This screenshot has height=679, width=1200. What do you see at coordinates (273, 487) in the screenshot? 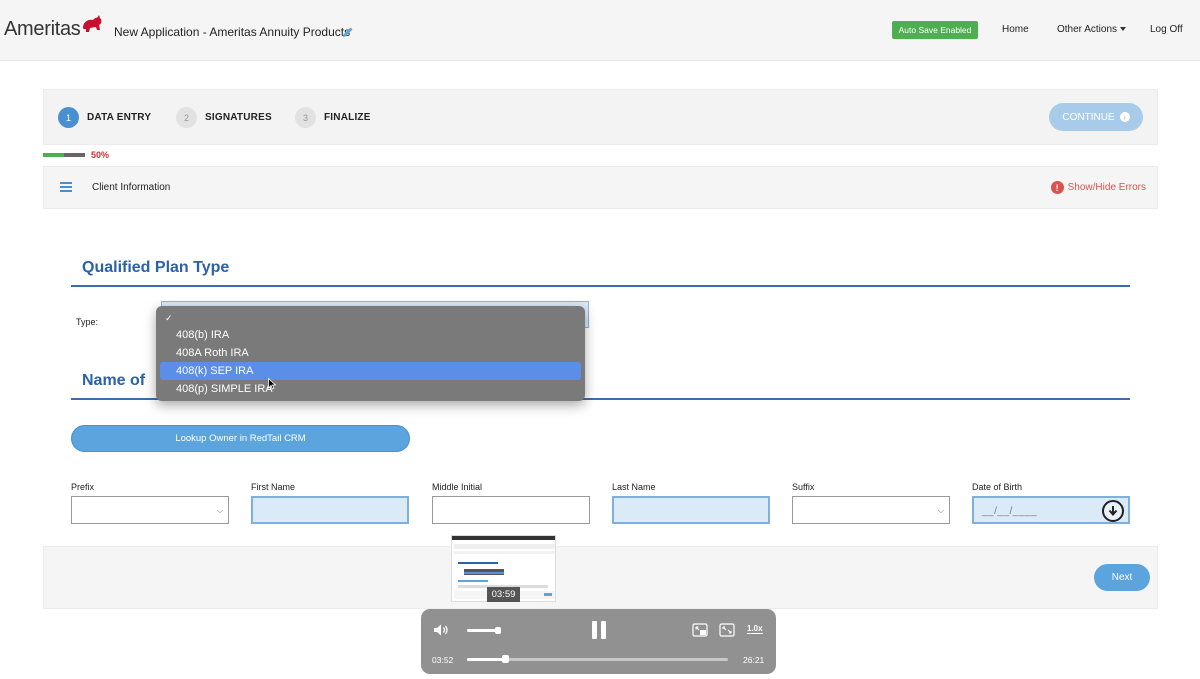
I see `first-name-label: First Name` at bounding box center [273, 487].